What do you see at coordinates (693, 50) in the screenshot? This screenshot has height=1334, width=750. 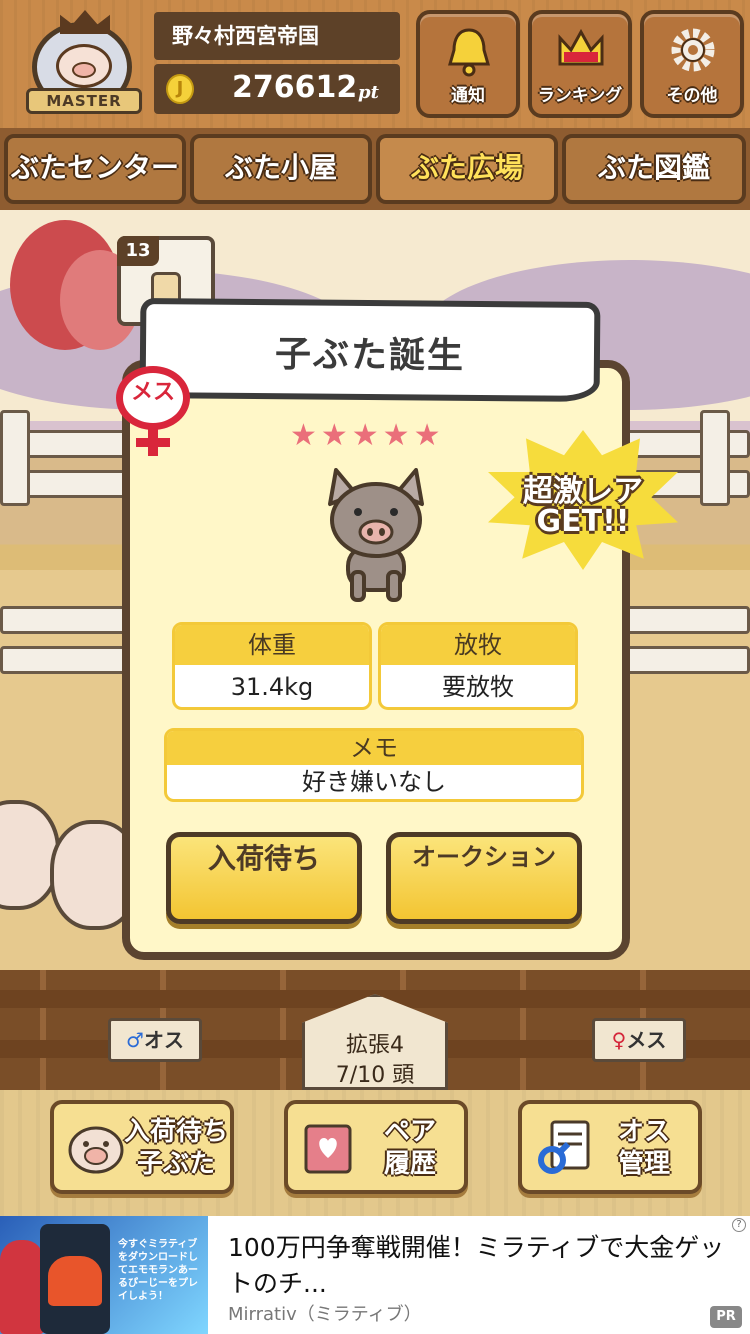 I see `gear-icon` at bounding box center [693, 50].